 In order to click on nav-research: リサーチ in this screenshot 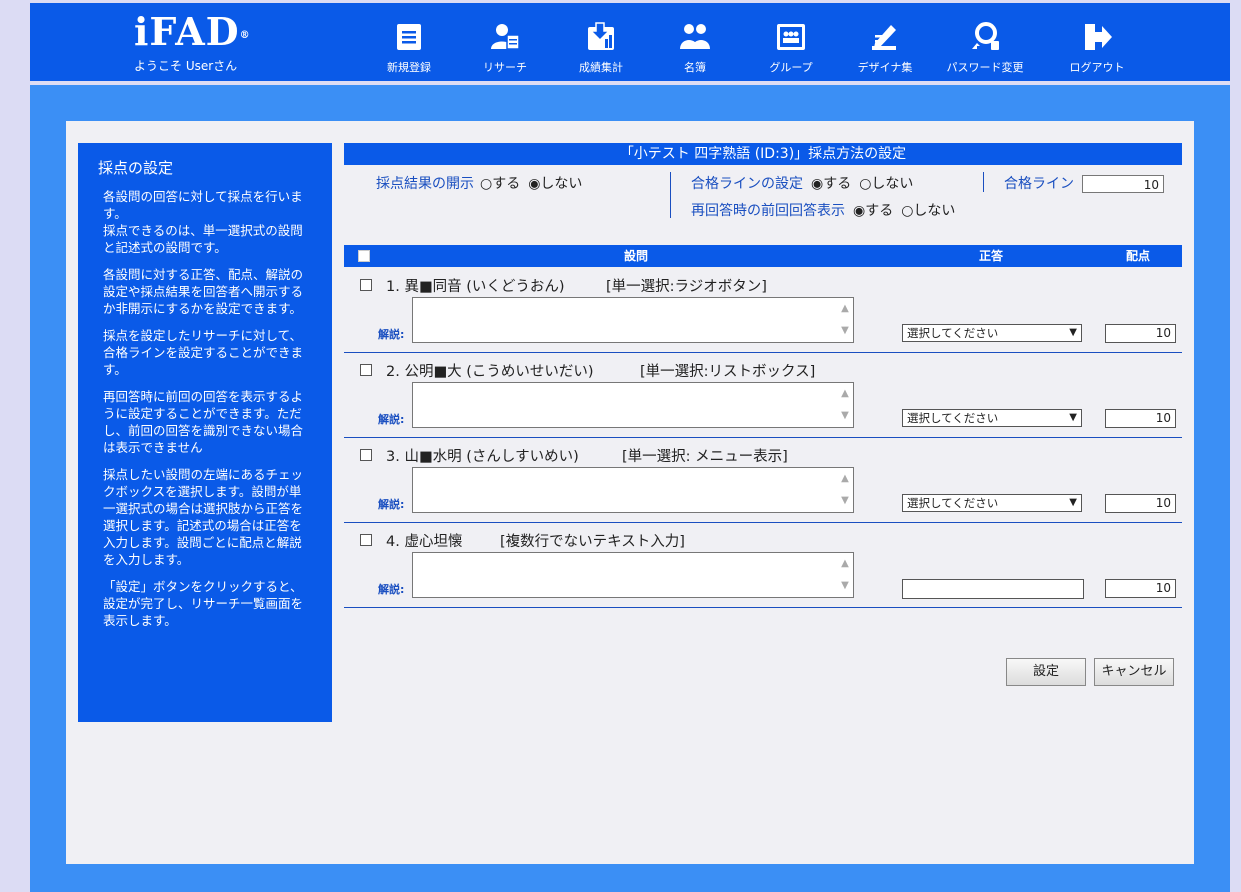, I will do `click(505, 48)`.